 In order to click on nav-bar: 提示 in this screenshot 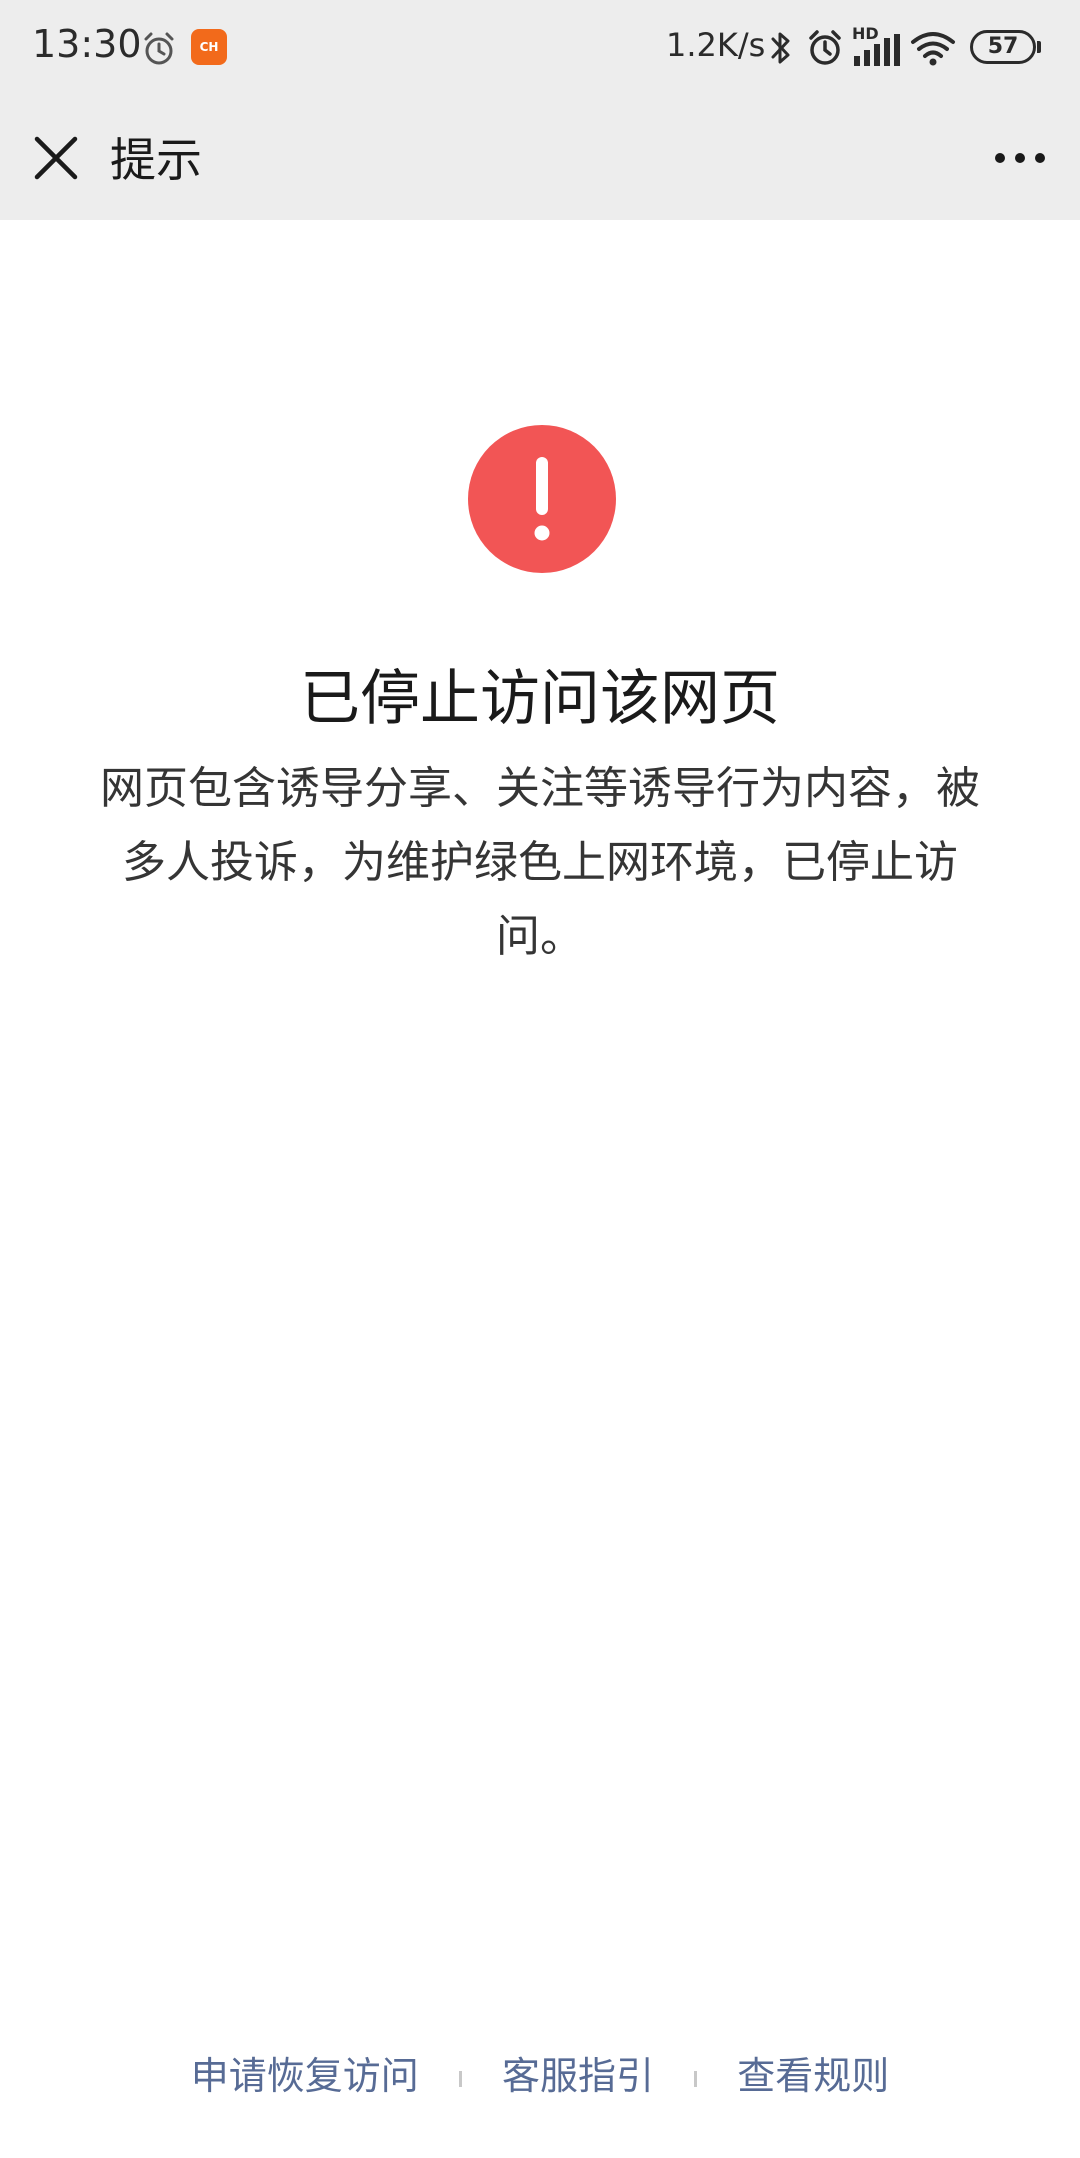, I will do `click(540, 158)`.